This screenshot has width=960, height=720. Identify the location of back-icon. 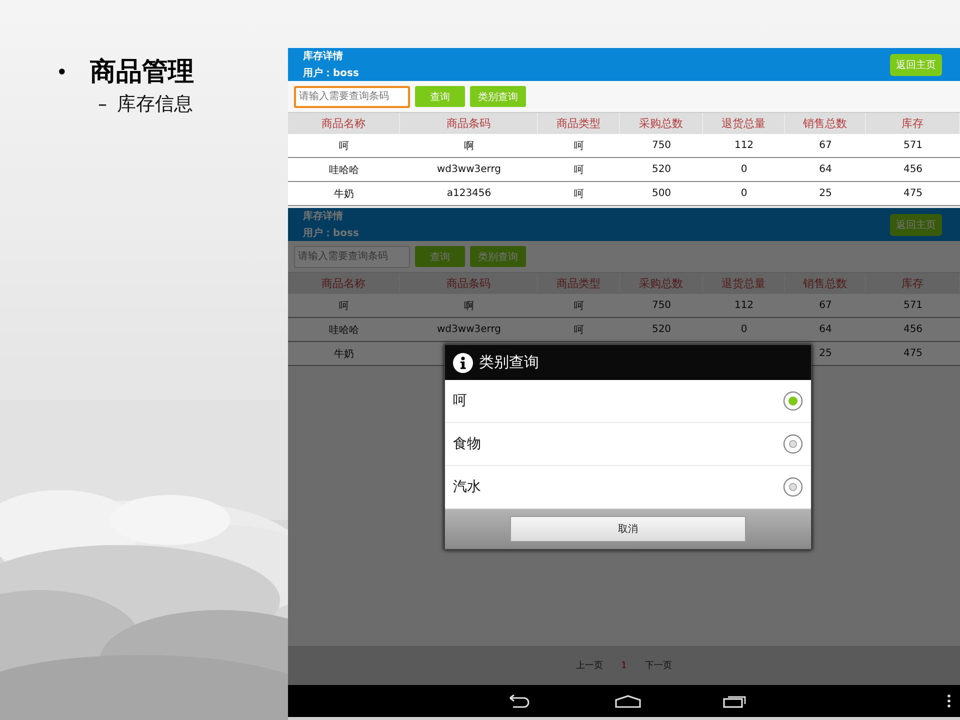
(519, 701).